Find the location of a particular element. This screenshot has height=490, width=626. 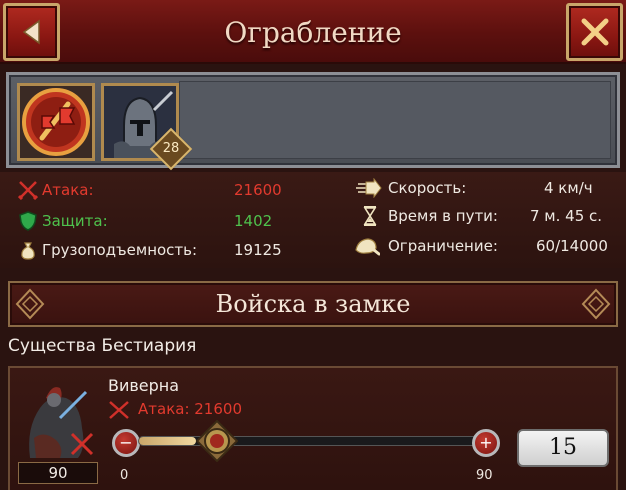

ornament-right-icon is located at coordinates (596, 304).